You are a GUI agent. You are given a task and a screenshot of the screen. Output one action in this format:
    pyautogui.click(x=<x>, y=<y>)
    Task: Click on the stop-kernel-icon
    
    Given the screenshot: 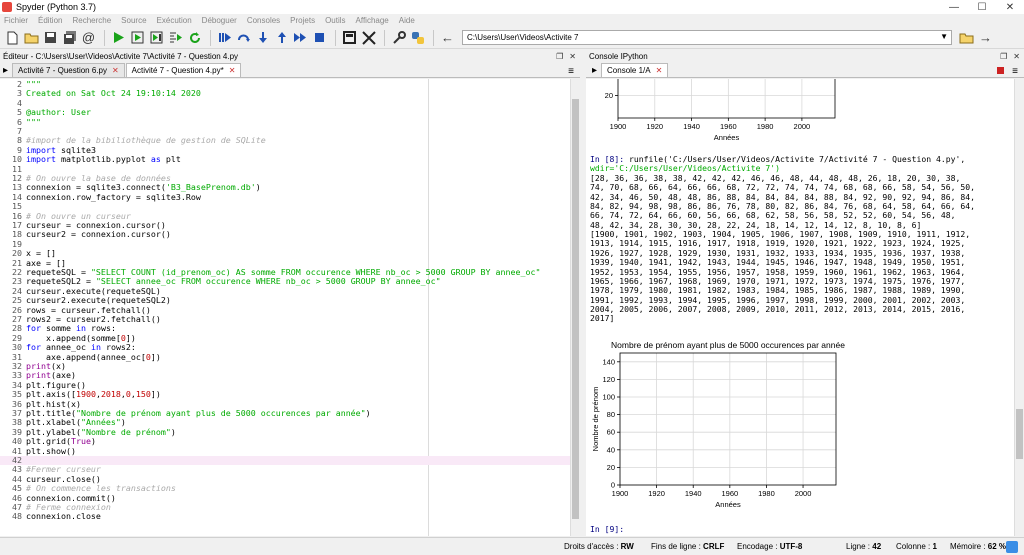 What is the action you would take?
    pyautogui.click(x=1001, y=70)
    